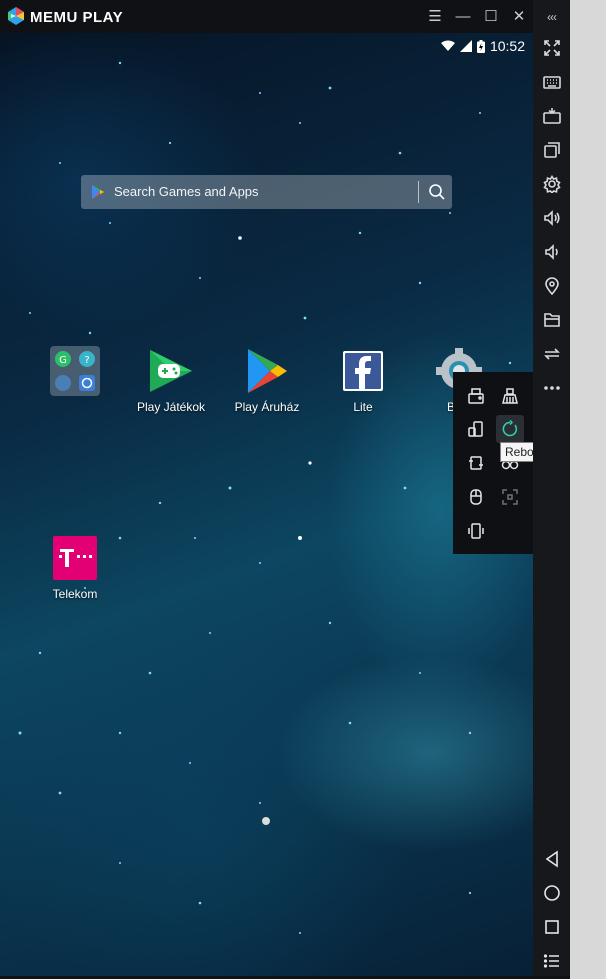  What do you see at coordinates (551, 320) in the screenshot?
I see `file-icon` at bounding box center [551, 320].